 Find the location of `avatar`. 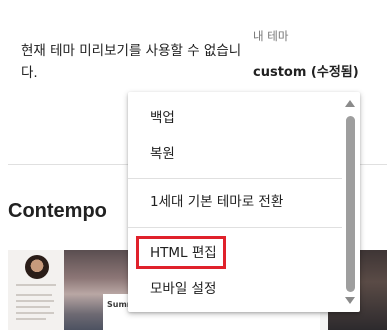

avatar is located at coordinates (37, 267).